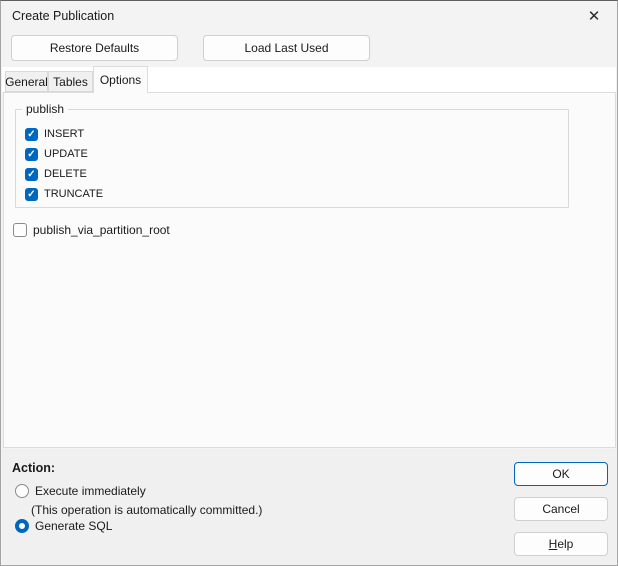  I want to click on action-label: Action:, so click(34, 468).